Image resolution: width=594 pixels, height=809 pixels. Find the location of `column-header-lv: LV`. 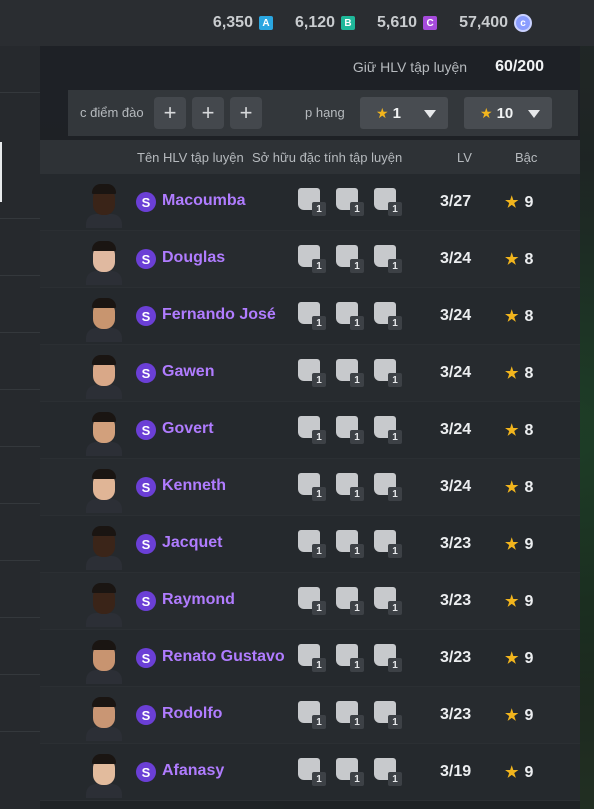

column-header-lv: LV is located at coordinates (464, 157).